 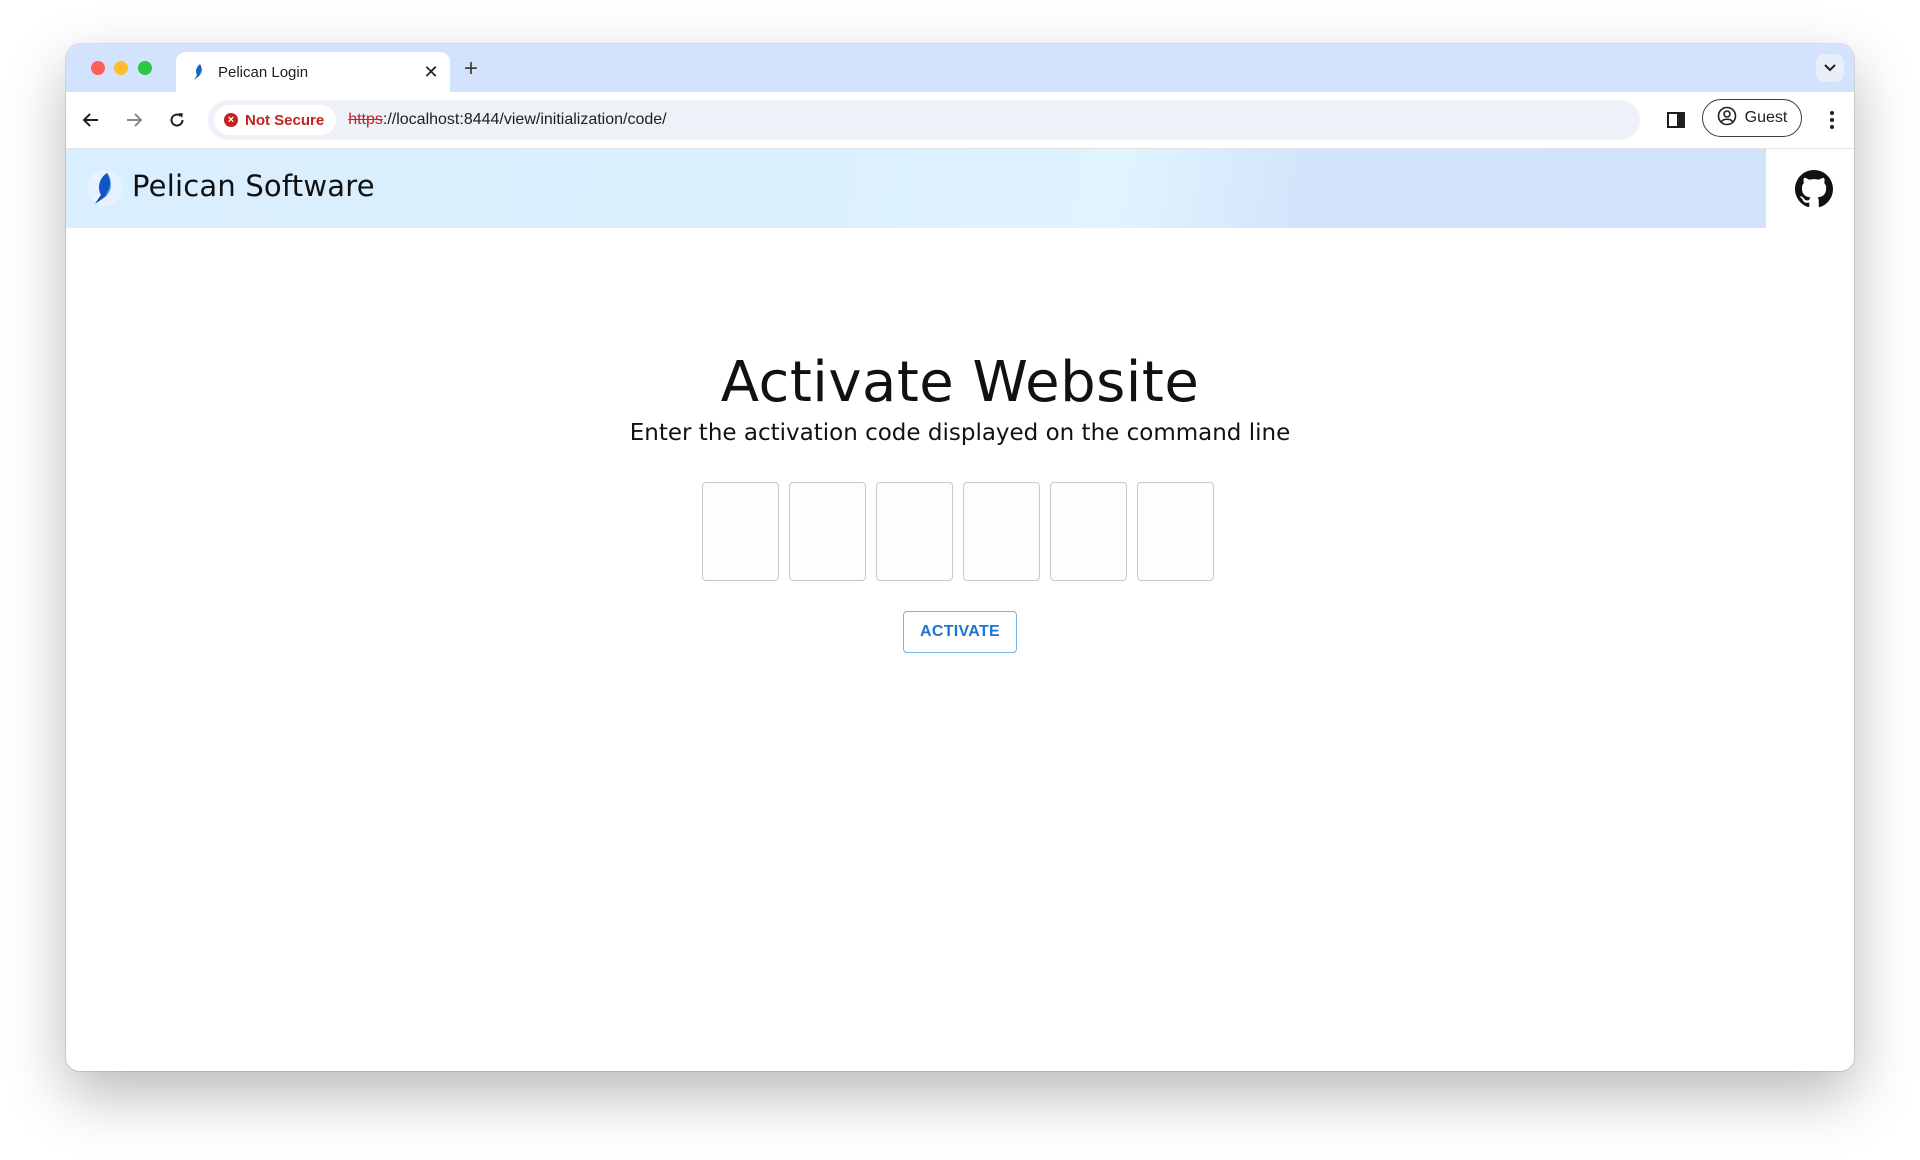 I want to click on tab-strip: Pelican Login ✕ +, so click(x=960, y=68).